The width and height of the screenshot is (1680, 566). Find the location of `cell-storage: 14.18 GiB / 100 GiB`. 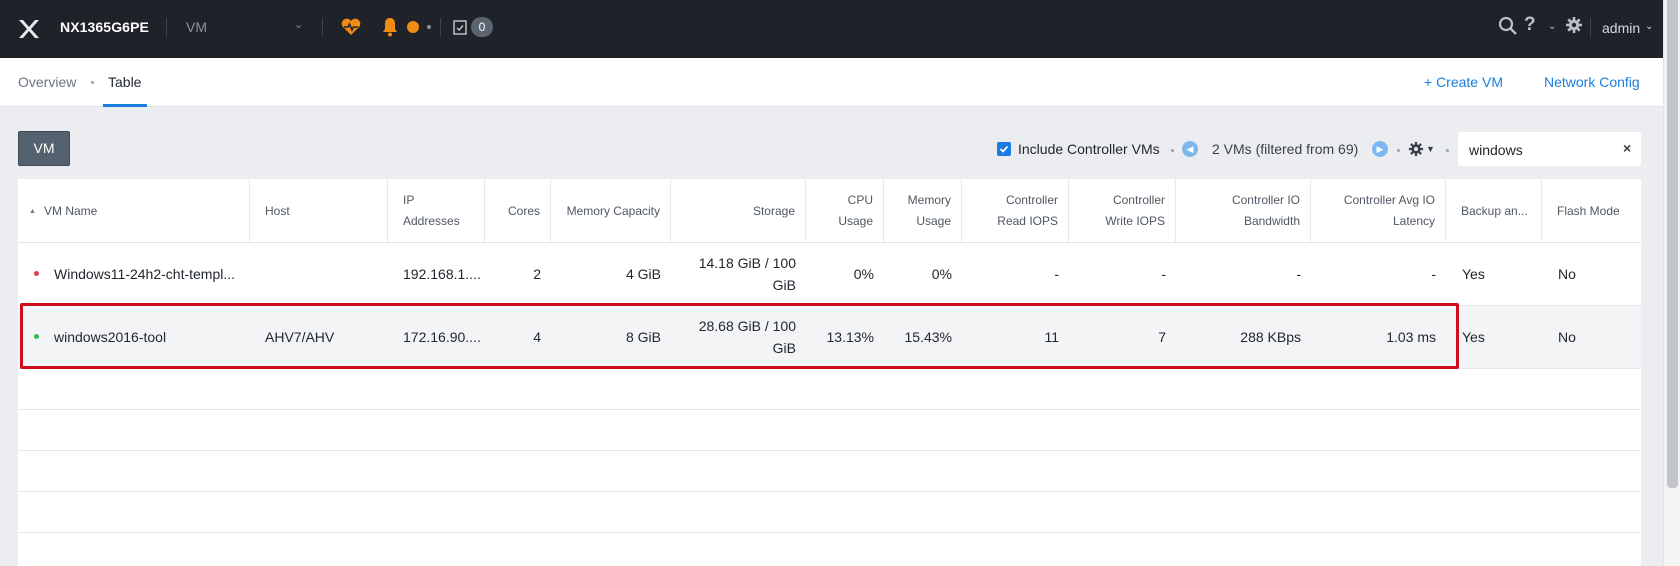

cell-storage: 14.18 GiB / 100 GiB is located at coordinates (747, 274).